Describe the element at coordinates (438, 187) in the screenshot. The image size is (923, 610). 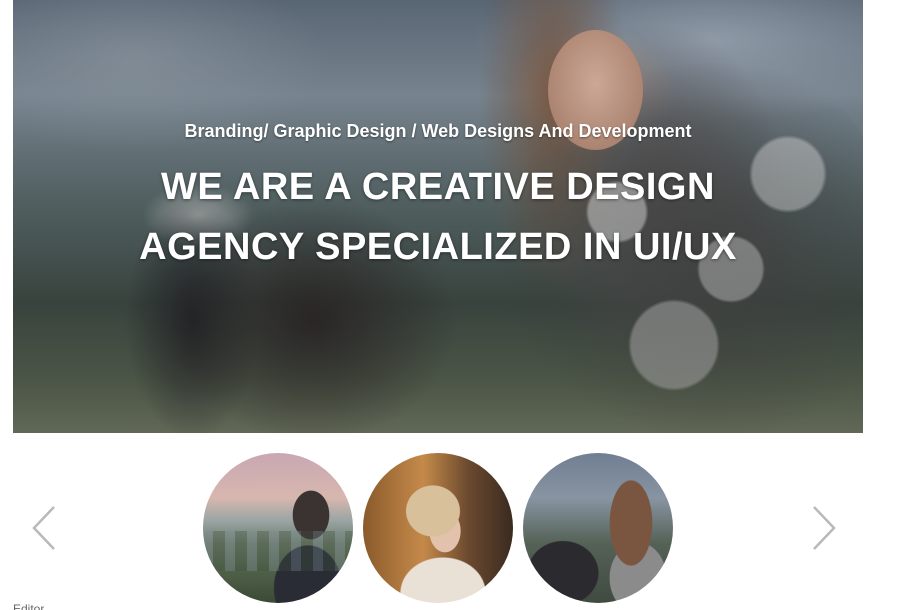
I see `hero-title-line-1: WE ARE A CREATIVE DESIGN` at that location.